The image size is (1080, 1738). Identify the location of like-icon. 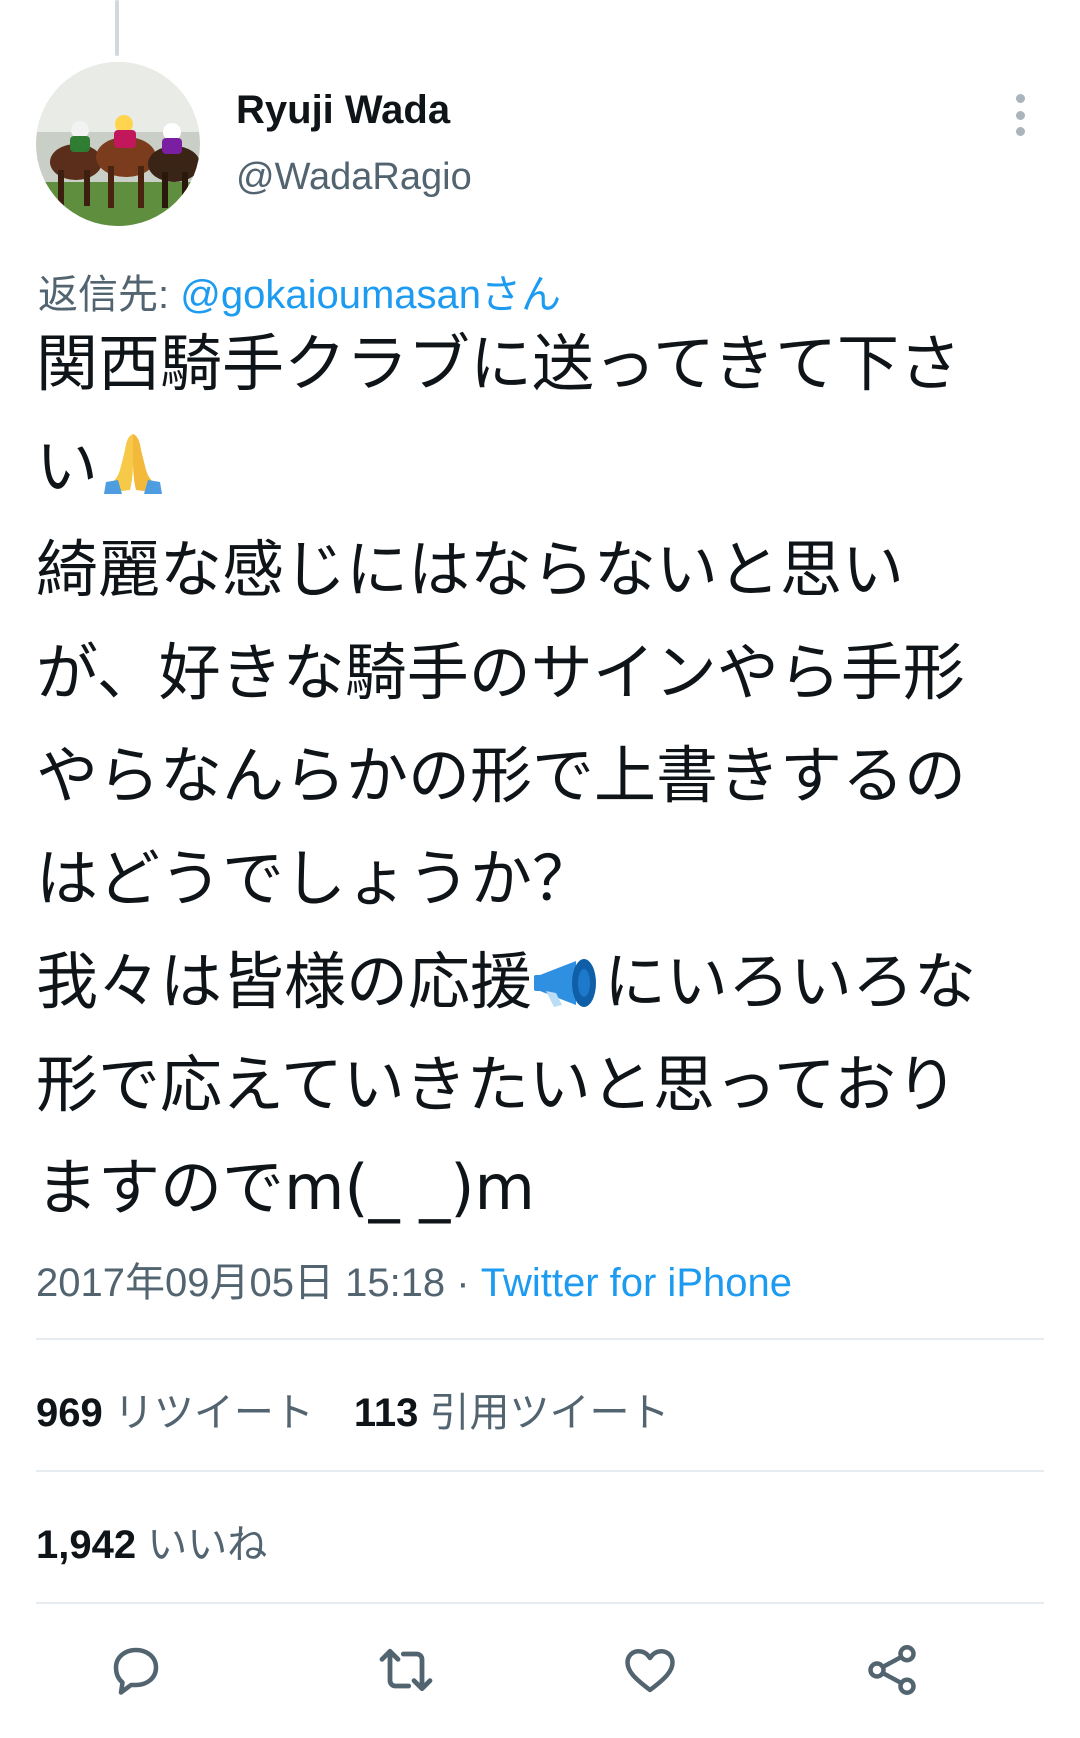
(650, 1671).